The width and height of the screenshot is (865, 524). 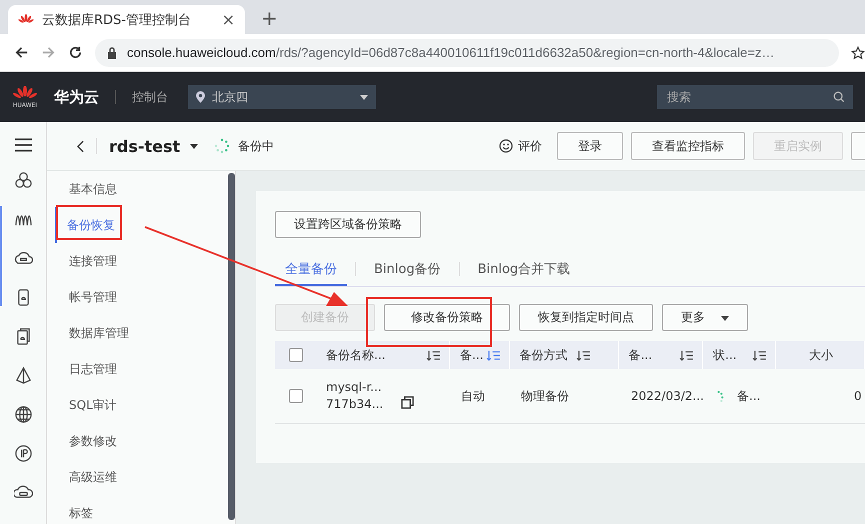 I want to click on search-icon, so click(x=839, y=97).